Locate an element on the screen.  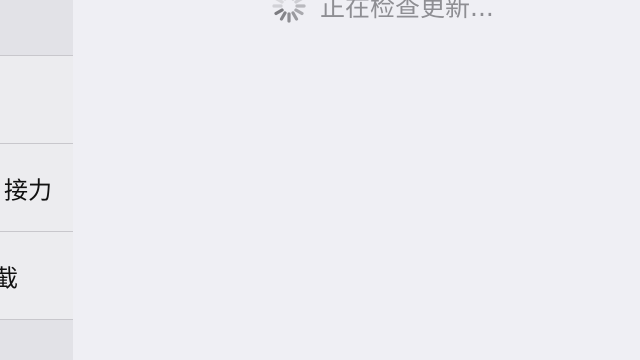
sidebar-item-screenshot: 截 is located at coordinates (36, 276).